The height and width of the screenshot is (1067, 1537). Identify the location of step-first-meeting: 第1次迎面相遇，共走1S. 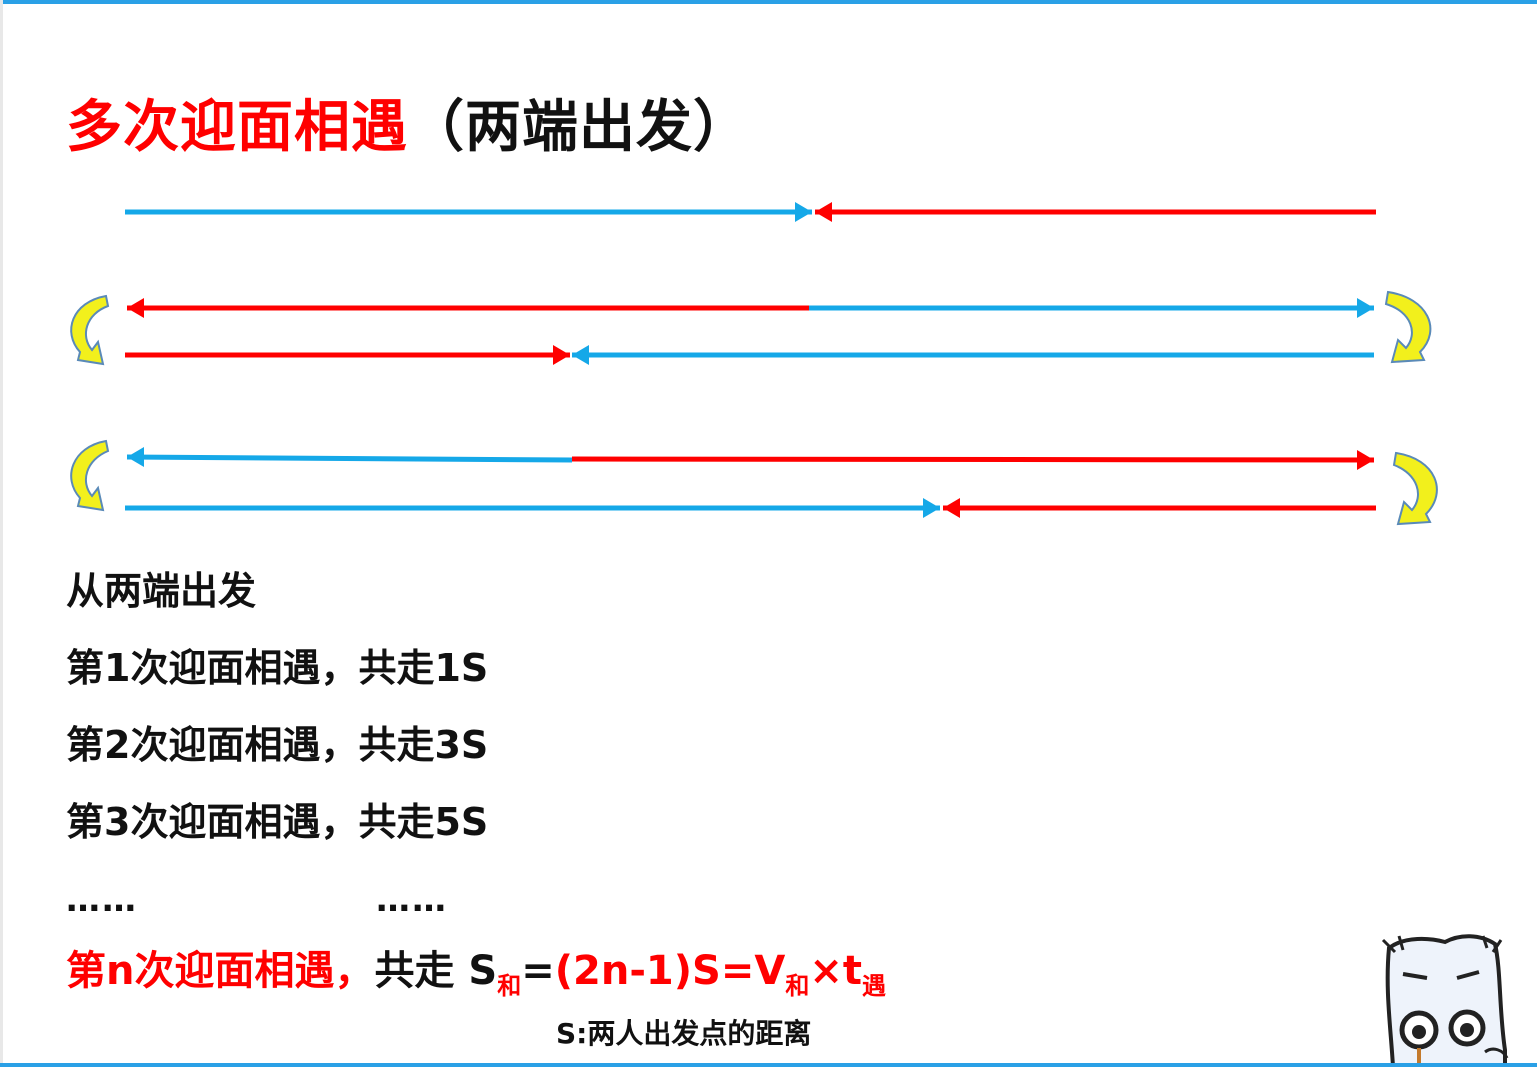
(277, 668).